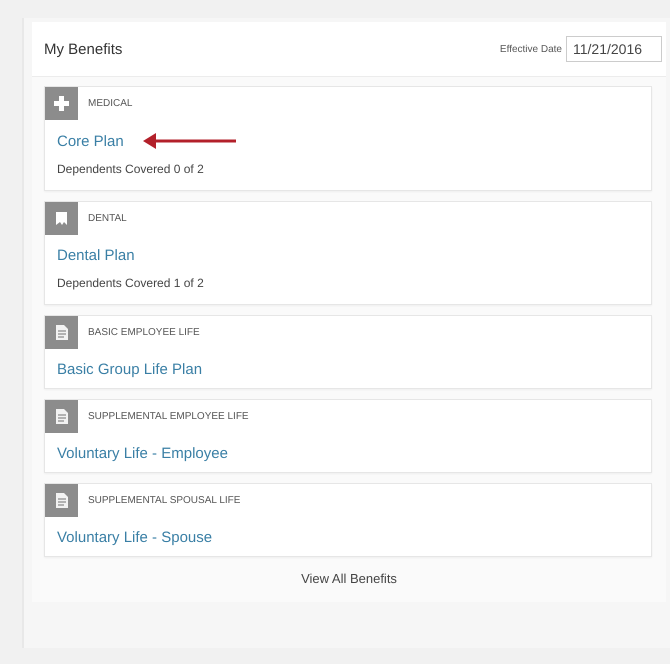 The height and width of the screenshot is (664, 670). I want to click on benefit-category: SUPPLEMENTAL EMPLOYEE LIFE, so click(168, 416).